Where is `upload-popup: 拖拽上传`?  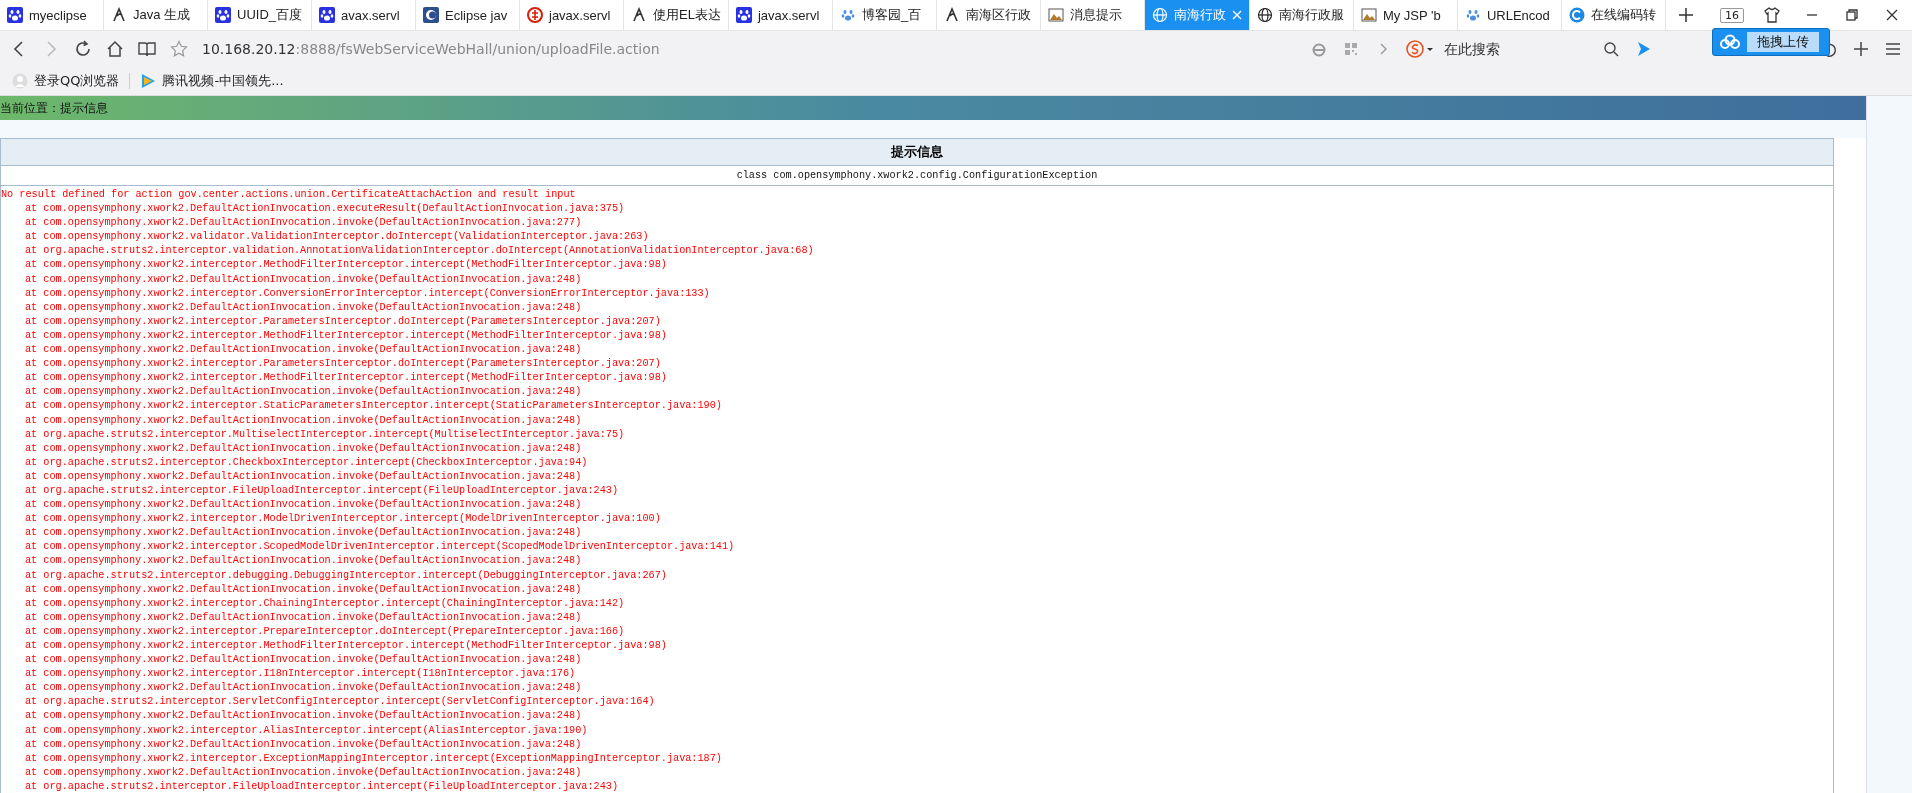 upload-popup: 拖拽上传 is located at coordinates (1771, 42).